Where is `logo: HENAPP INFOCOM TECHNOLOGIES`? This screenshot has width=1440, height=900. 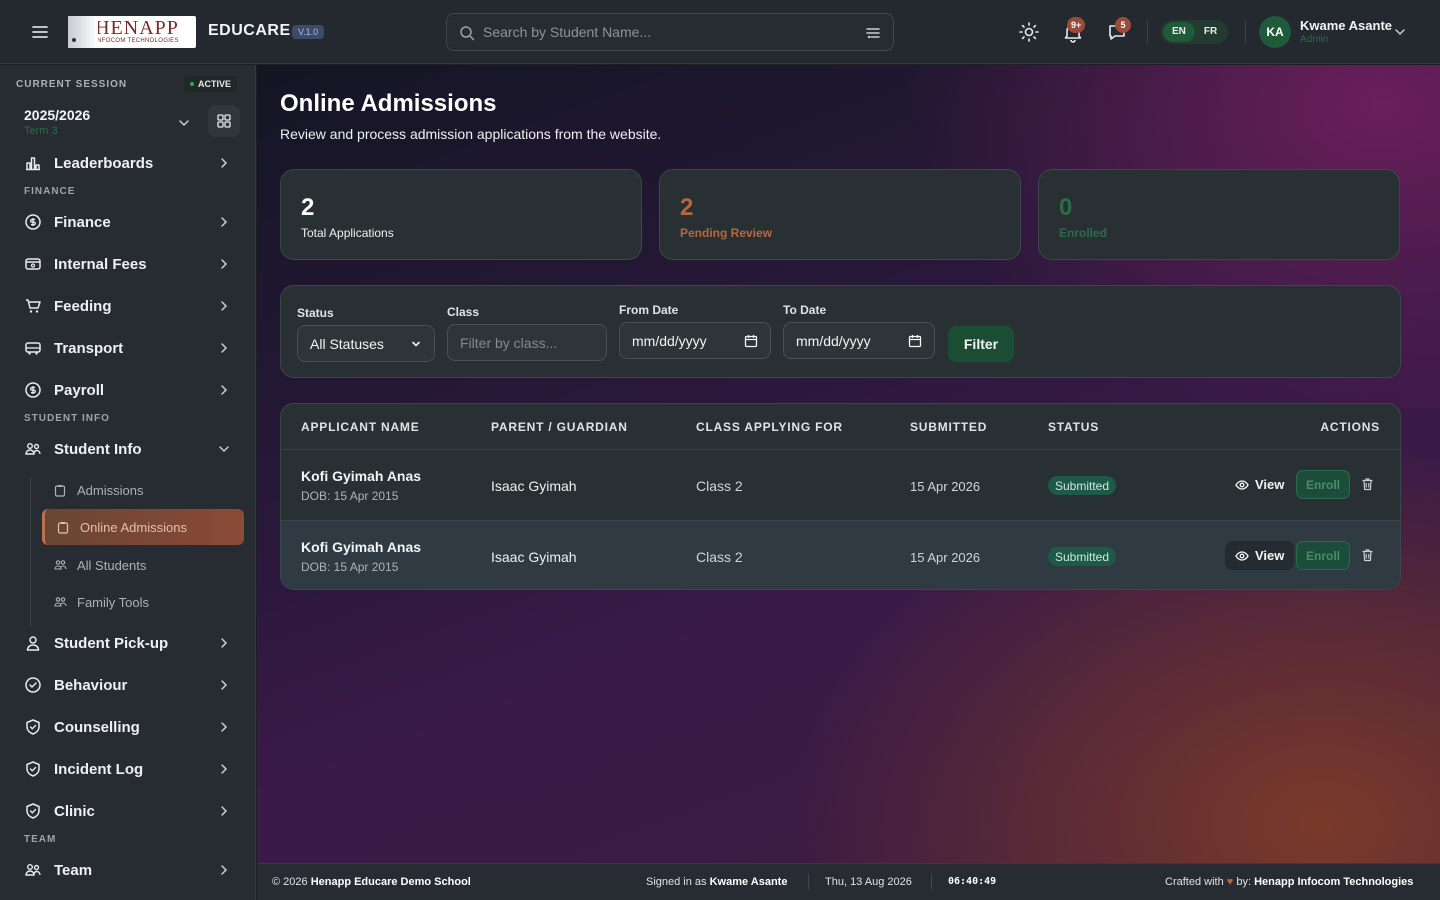 logo: HENAPP INFOCOM TECHNOLOGIES is located at coordinates (146, 32).